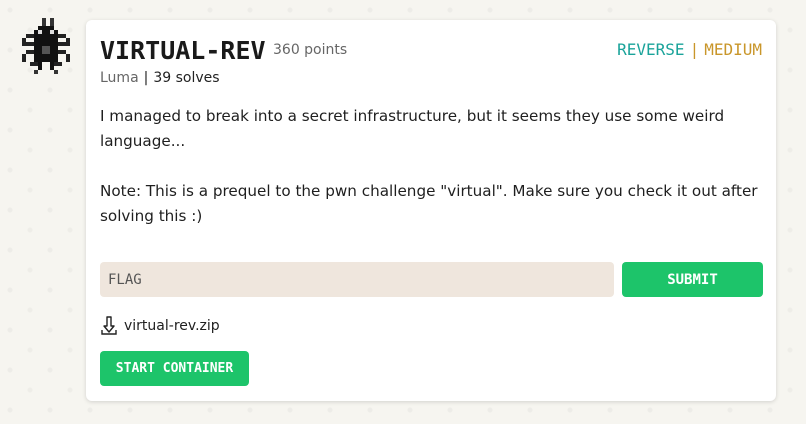 The height and width of the screenshot is (424, 806). I want to click on challenge-title: VIRTUAL-REV, so click(183, 50).